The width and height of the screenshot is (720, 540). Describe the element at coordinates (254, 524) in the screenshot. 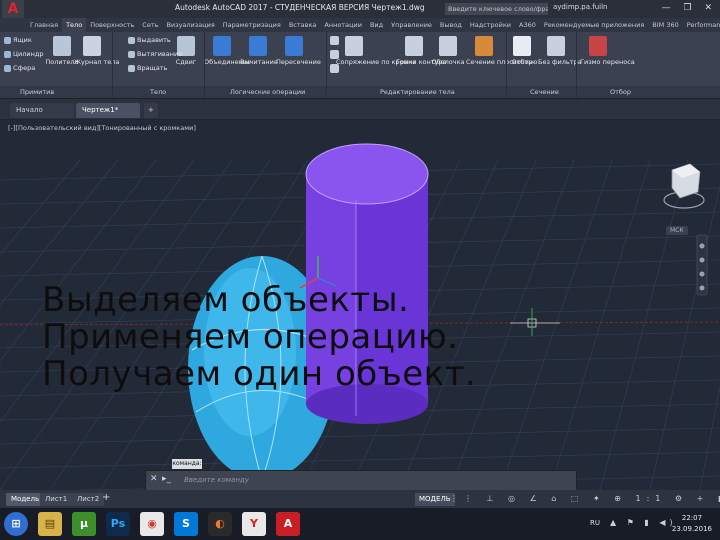

I see `yandex-icon: Y` at that location.